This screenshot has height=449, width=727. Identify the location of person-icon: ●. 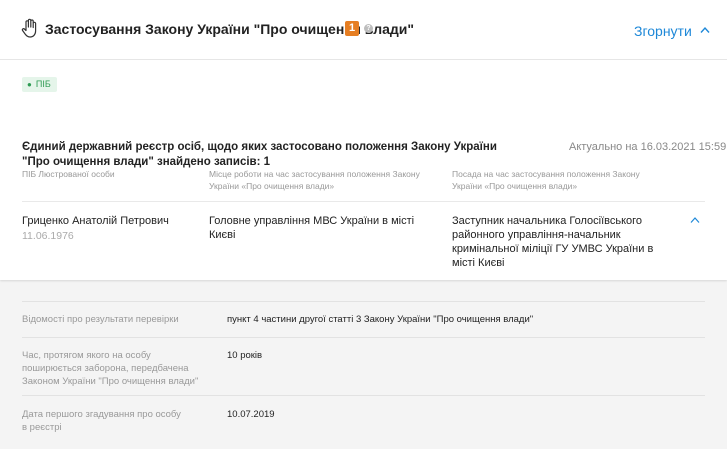
(29, 84).